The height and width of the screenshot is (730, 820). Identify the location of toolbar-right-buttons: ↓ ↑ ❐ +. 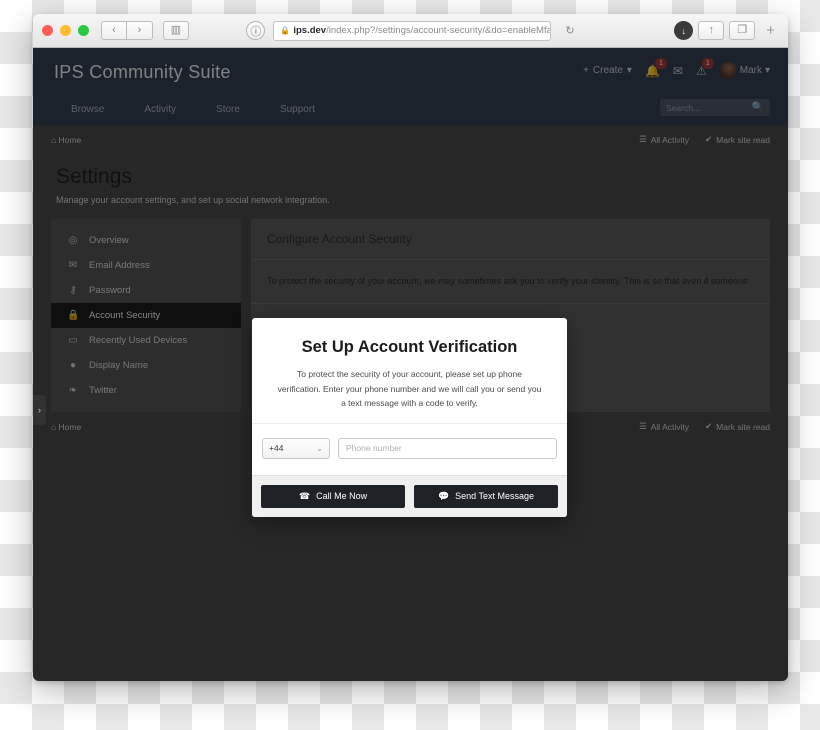
(726, 30).